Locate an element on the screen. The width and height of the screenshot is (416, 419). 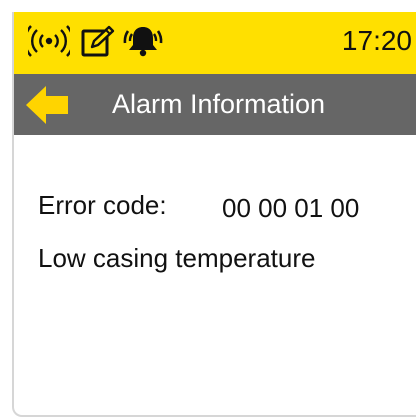
back-arrow-icon is located at coordinates (47, 105).